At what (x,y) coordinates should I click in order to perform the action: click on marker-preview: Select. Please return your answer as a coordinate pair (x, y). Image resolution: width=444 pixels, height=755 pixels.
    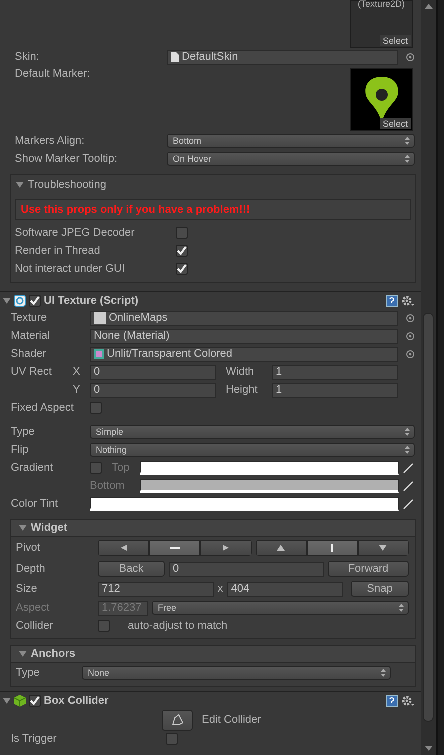
    Looking at the image, I should click on (381, 99).